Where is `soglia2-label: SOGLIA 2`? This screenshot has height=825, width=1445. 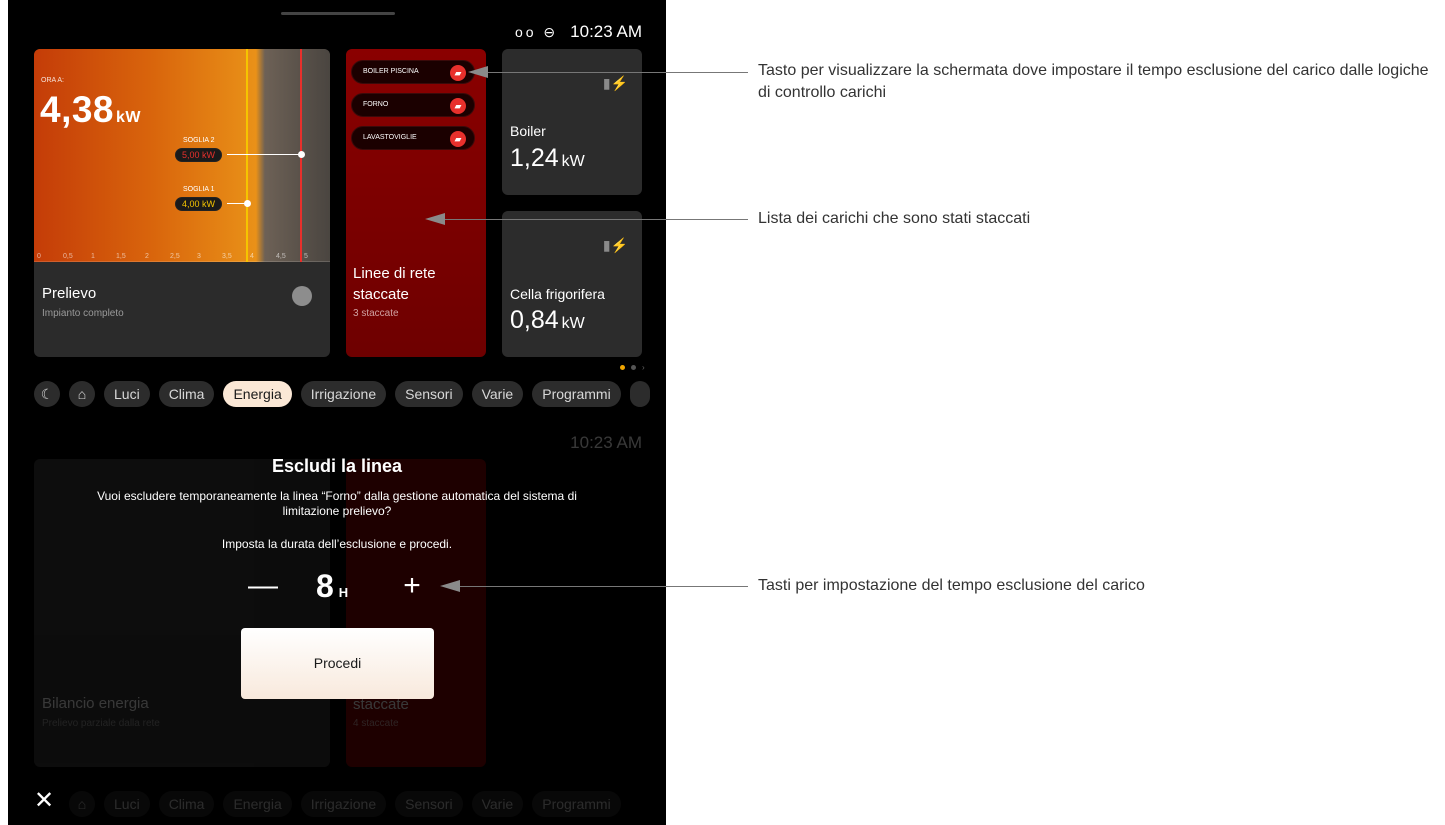
soglia2-label: SOGLIA 2 is located at coordinates (199, 140).